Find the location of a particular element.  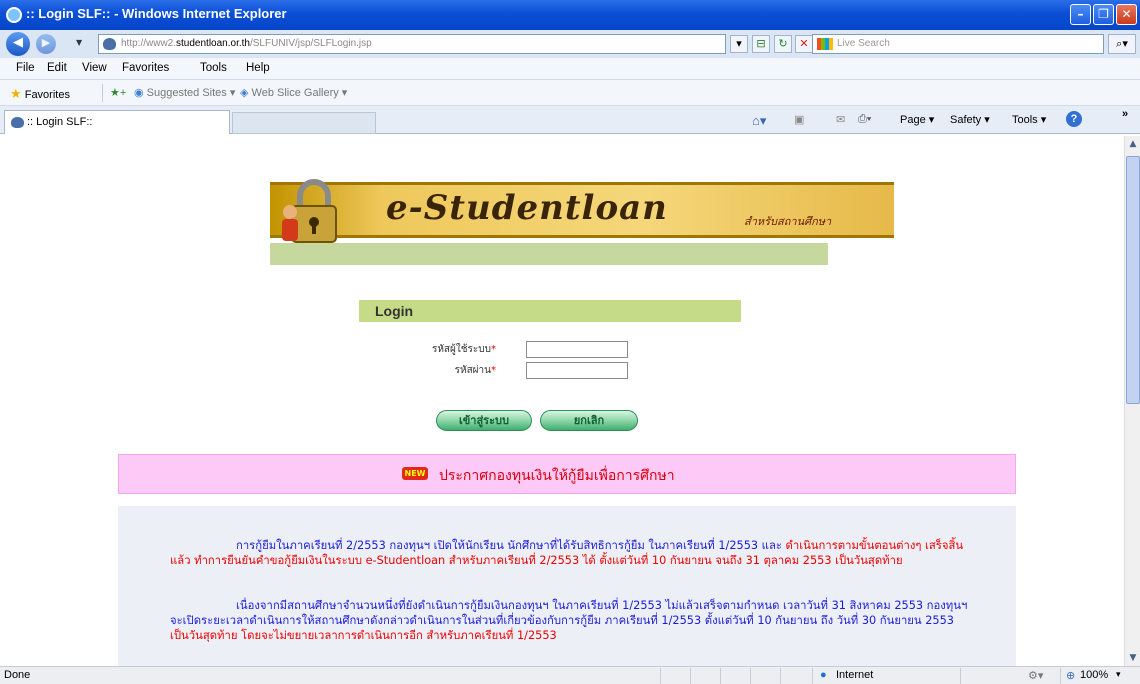

read-mail-icon: ✉ is located at coordinates (840, 119).